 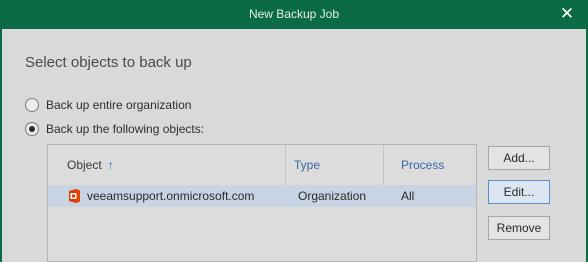 I want to click on sort-ascending-icon: ↑, so click(x=110, y=165).